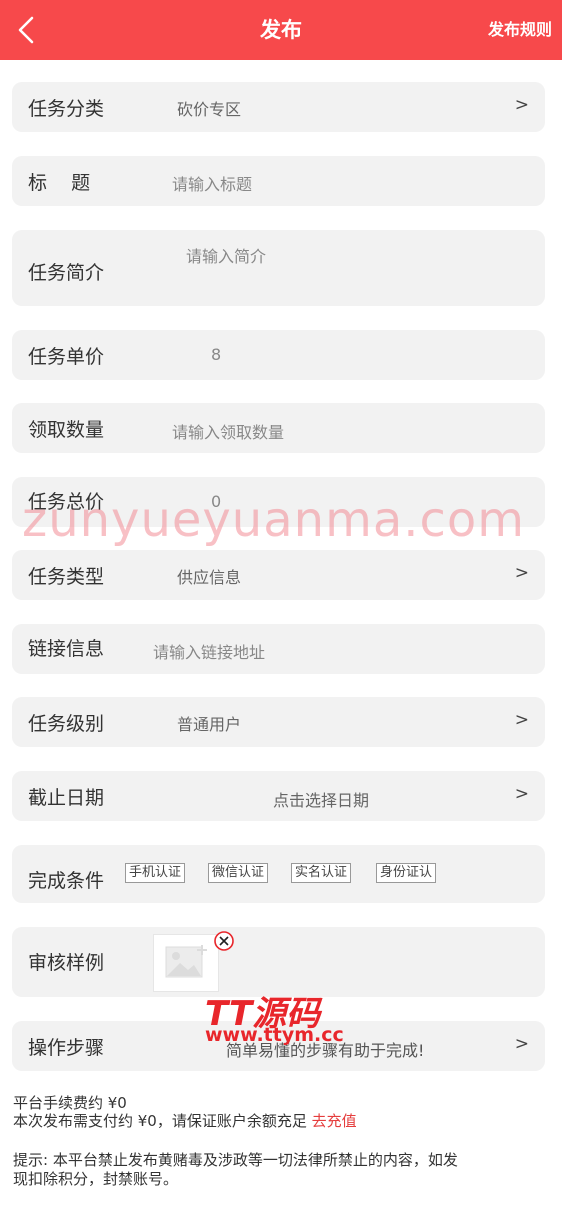 The width and height of the screenshot is (562, 1219). Describe the element at coordinates (66, 577) in the screenshot. I see `task-type-label: 任务类型` at that location.